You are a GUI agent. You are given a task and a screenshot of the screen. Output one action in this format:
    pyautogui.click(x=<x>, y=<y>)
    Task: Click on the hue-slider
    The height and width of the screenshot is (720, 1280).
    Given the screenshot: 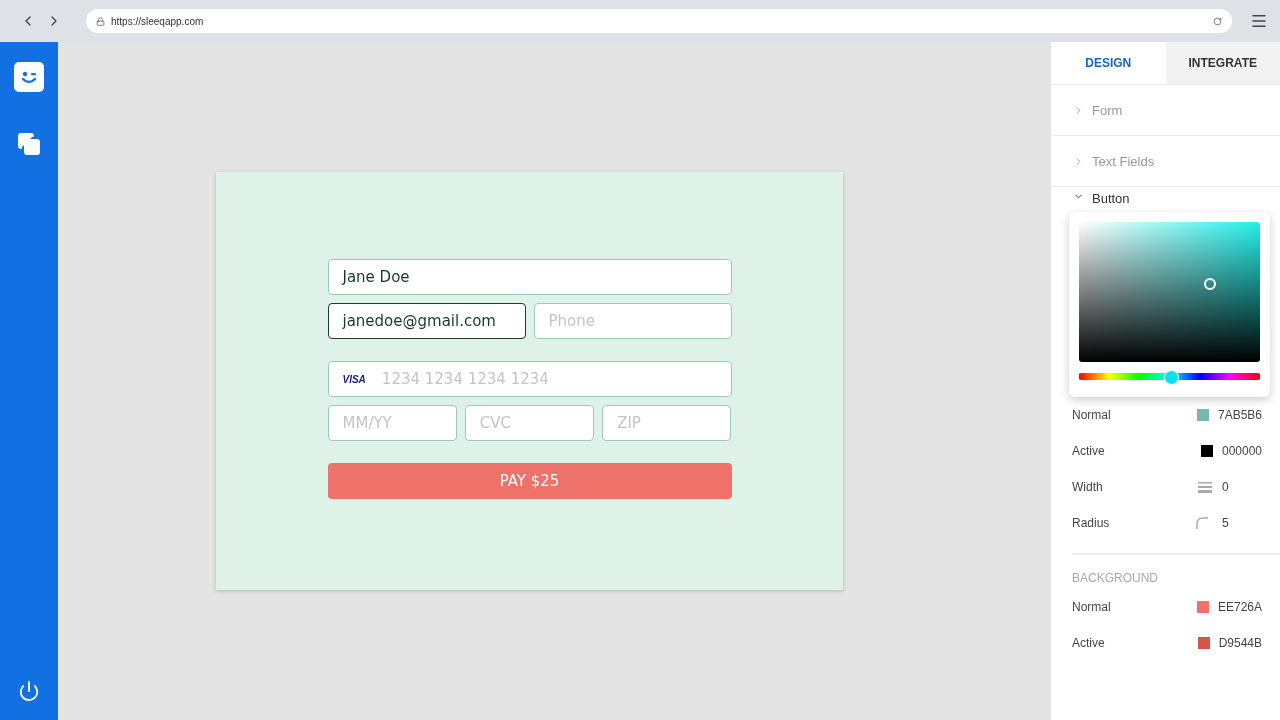 What is the action you would take?
    pyautogui.click(x=1169, y=376)
    